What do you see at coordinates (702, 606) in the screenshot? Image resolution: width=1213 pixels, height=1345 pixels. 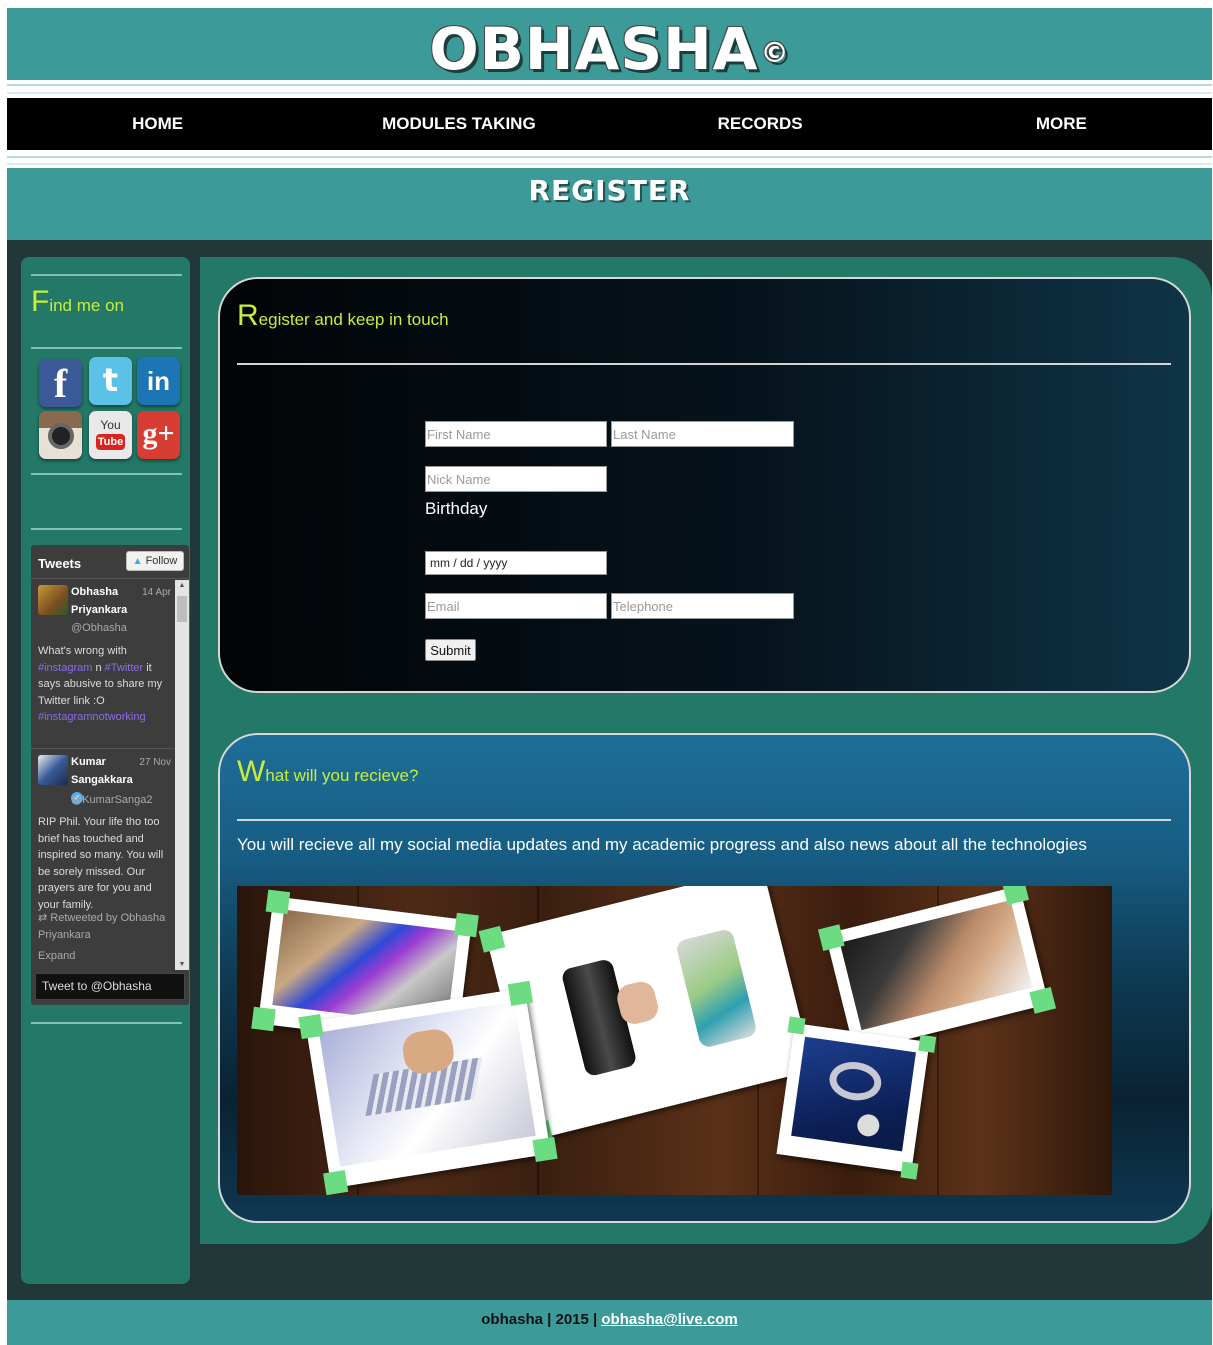 I see `telephone-field` at bounding box center [702, 606].